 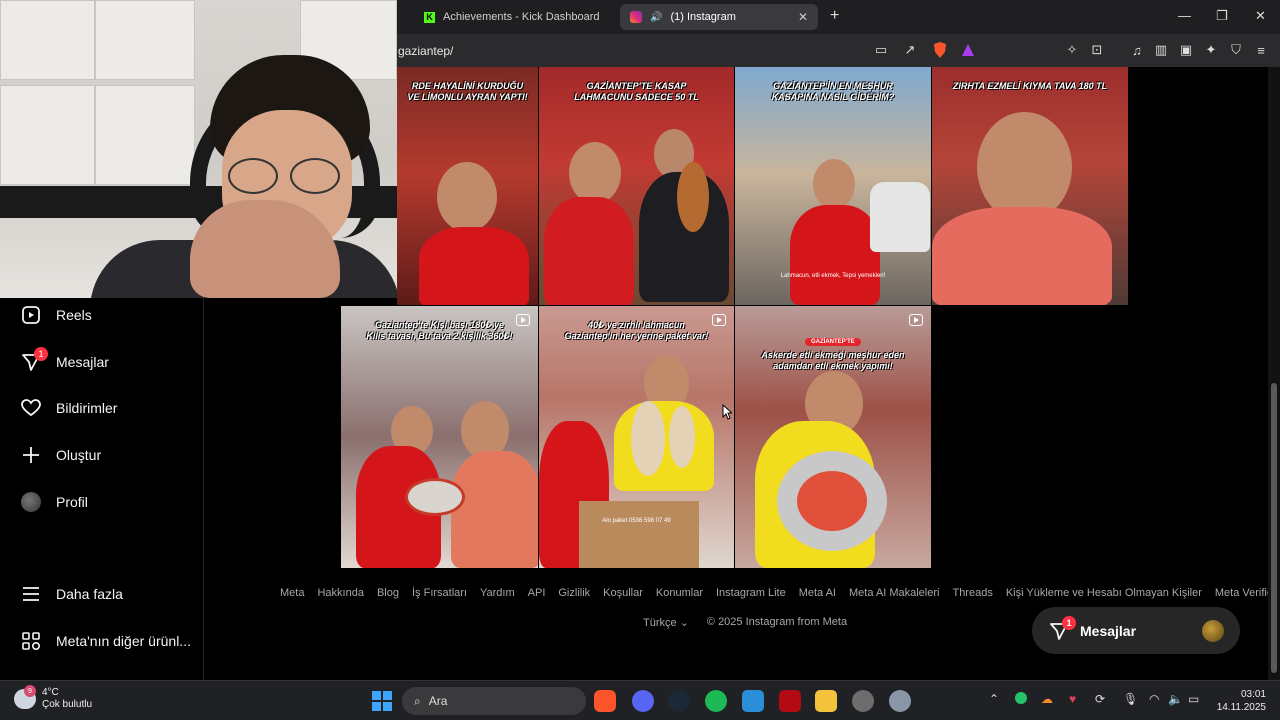 I want to click on speaker-icon: 🔊, so click(x=656, y=17).